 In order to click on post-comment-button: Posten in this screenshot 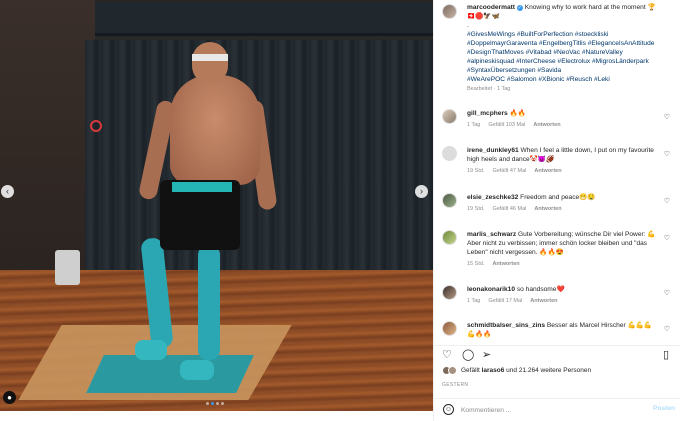, I will do `click(664, 408)`.